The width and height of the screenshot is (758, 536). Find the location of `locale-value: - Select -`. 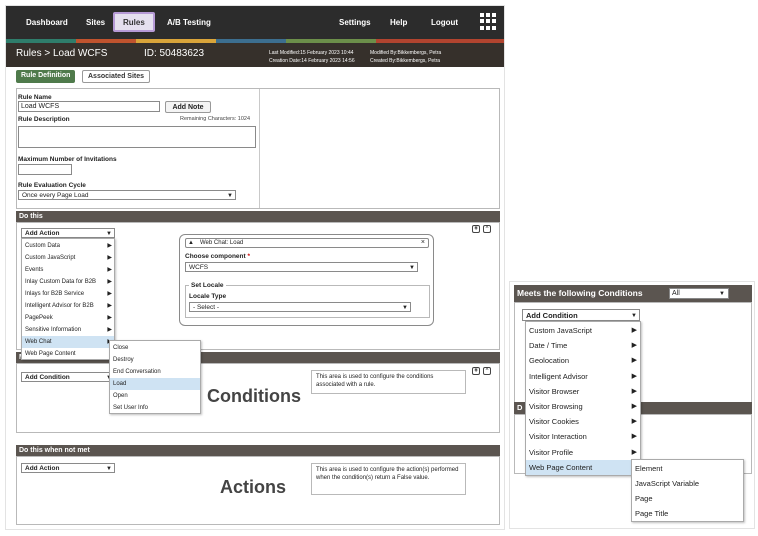

locale-value: - Select - is located at coordinates (206, 307).